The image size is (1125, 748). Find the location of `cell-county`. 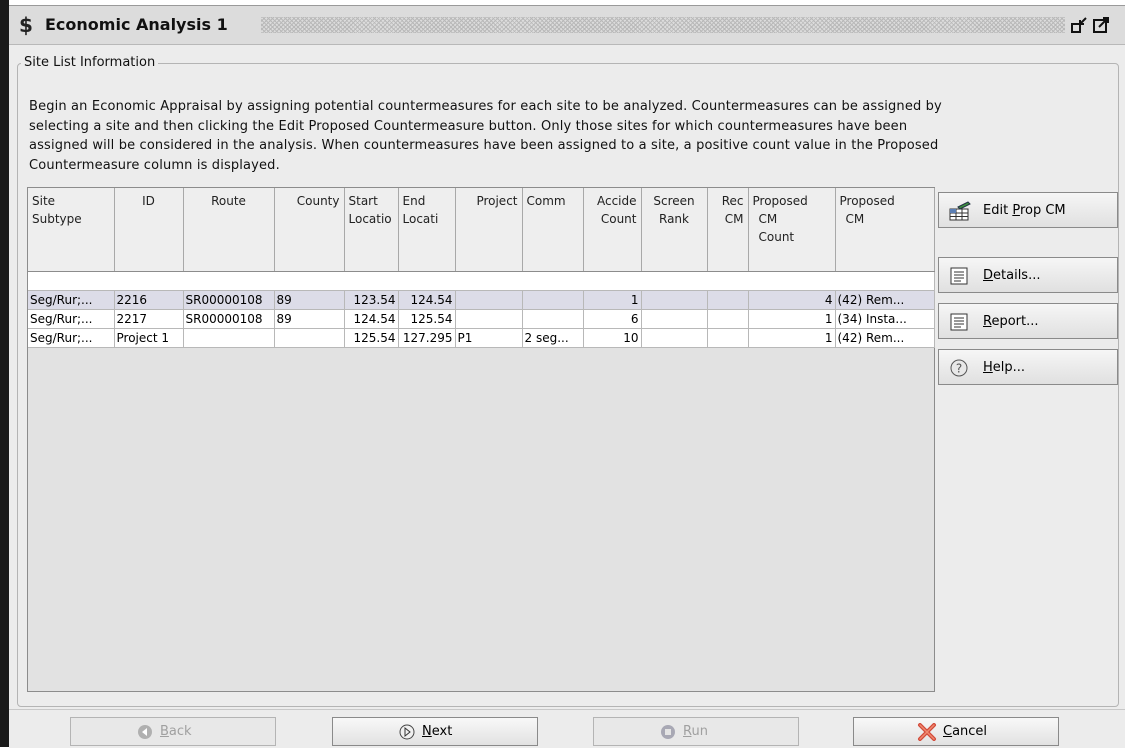

cell-county is located at coordinates (309, 338).